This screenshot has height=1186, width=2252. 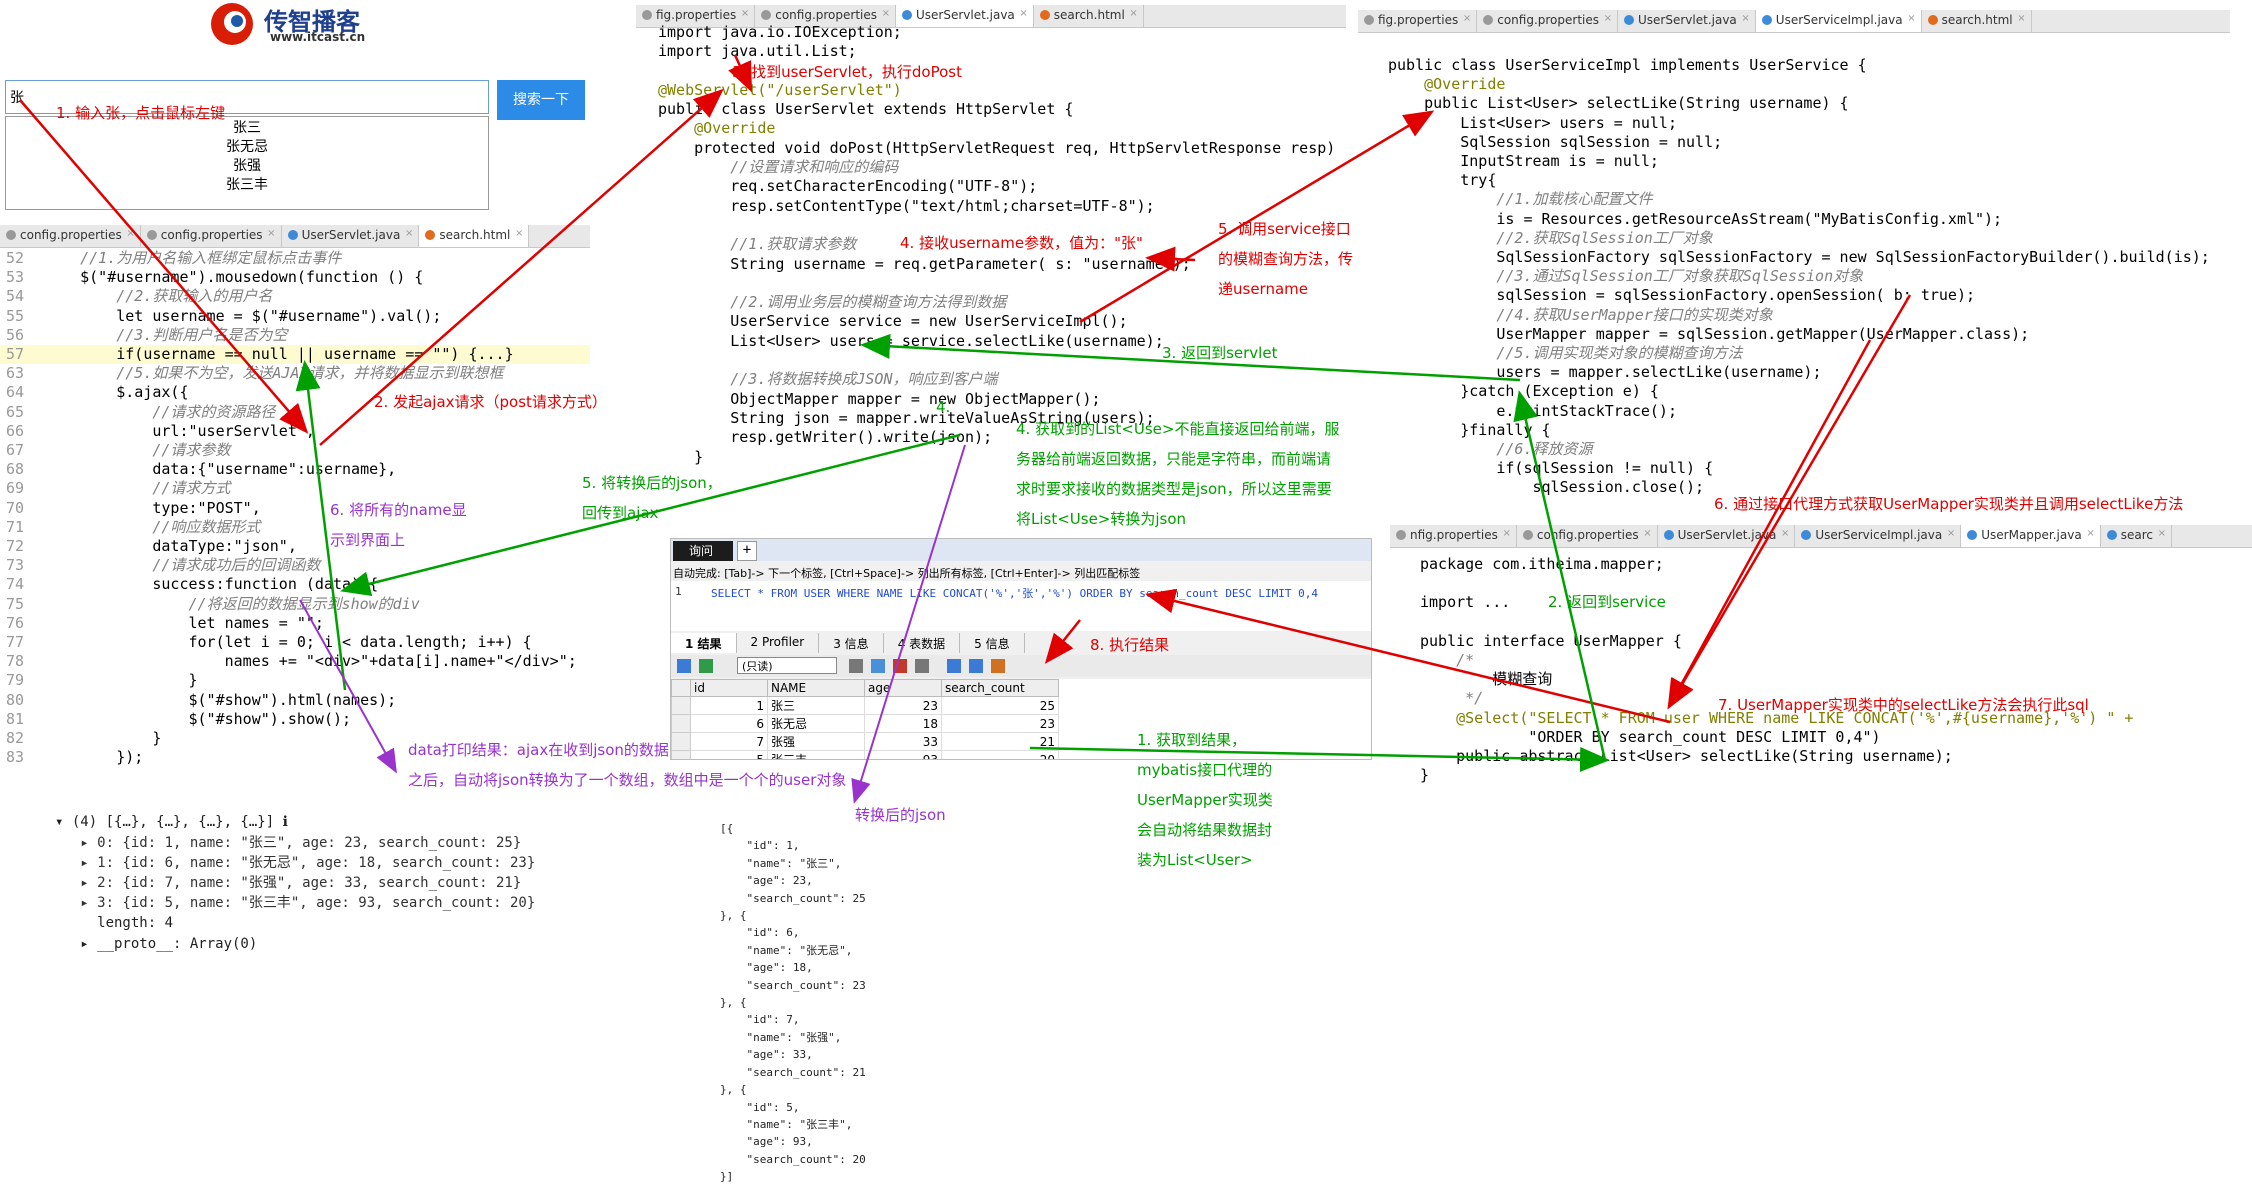 I want to click on suggestion-item: 张无忌, so click(x=247, y=147).